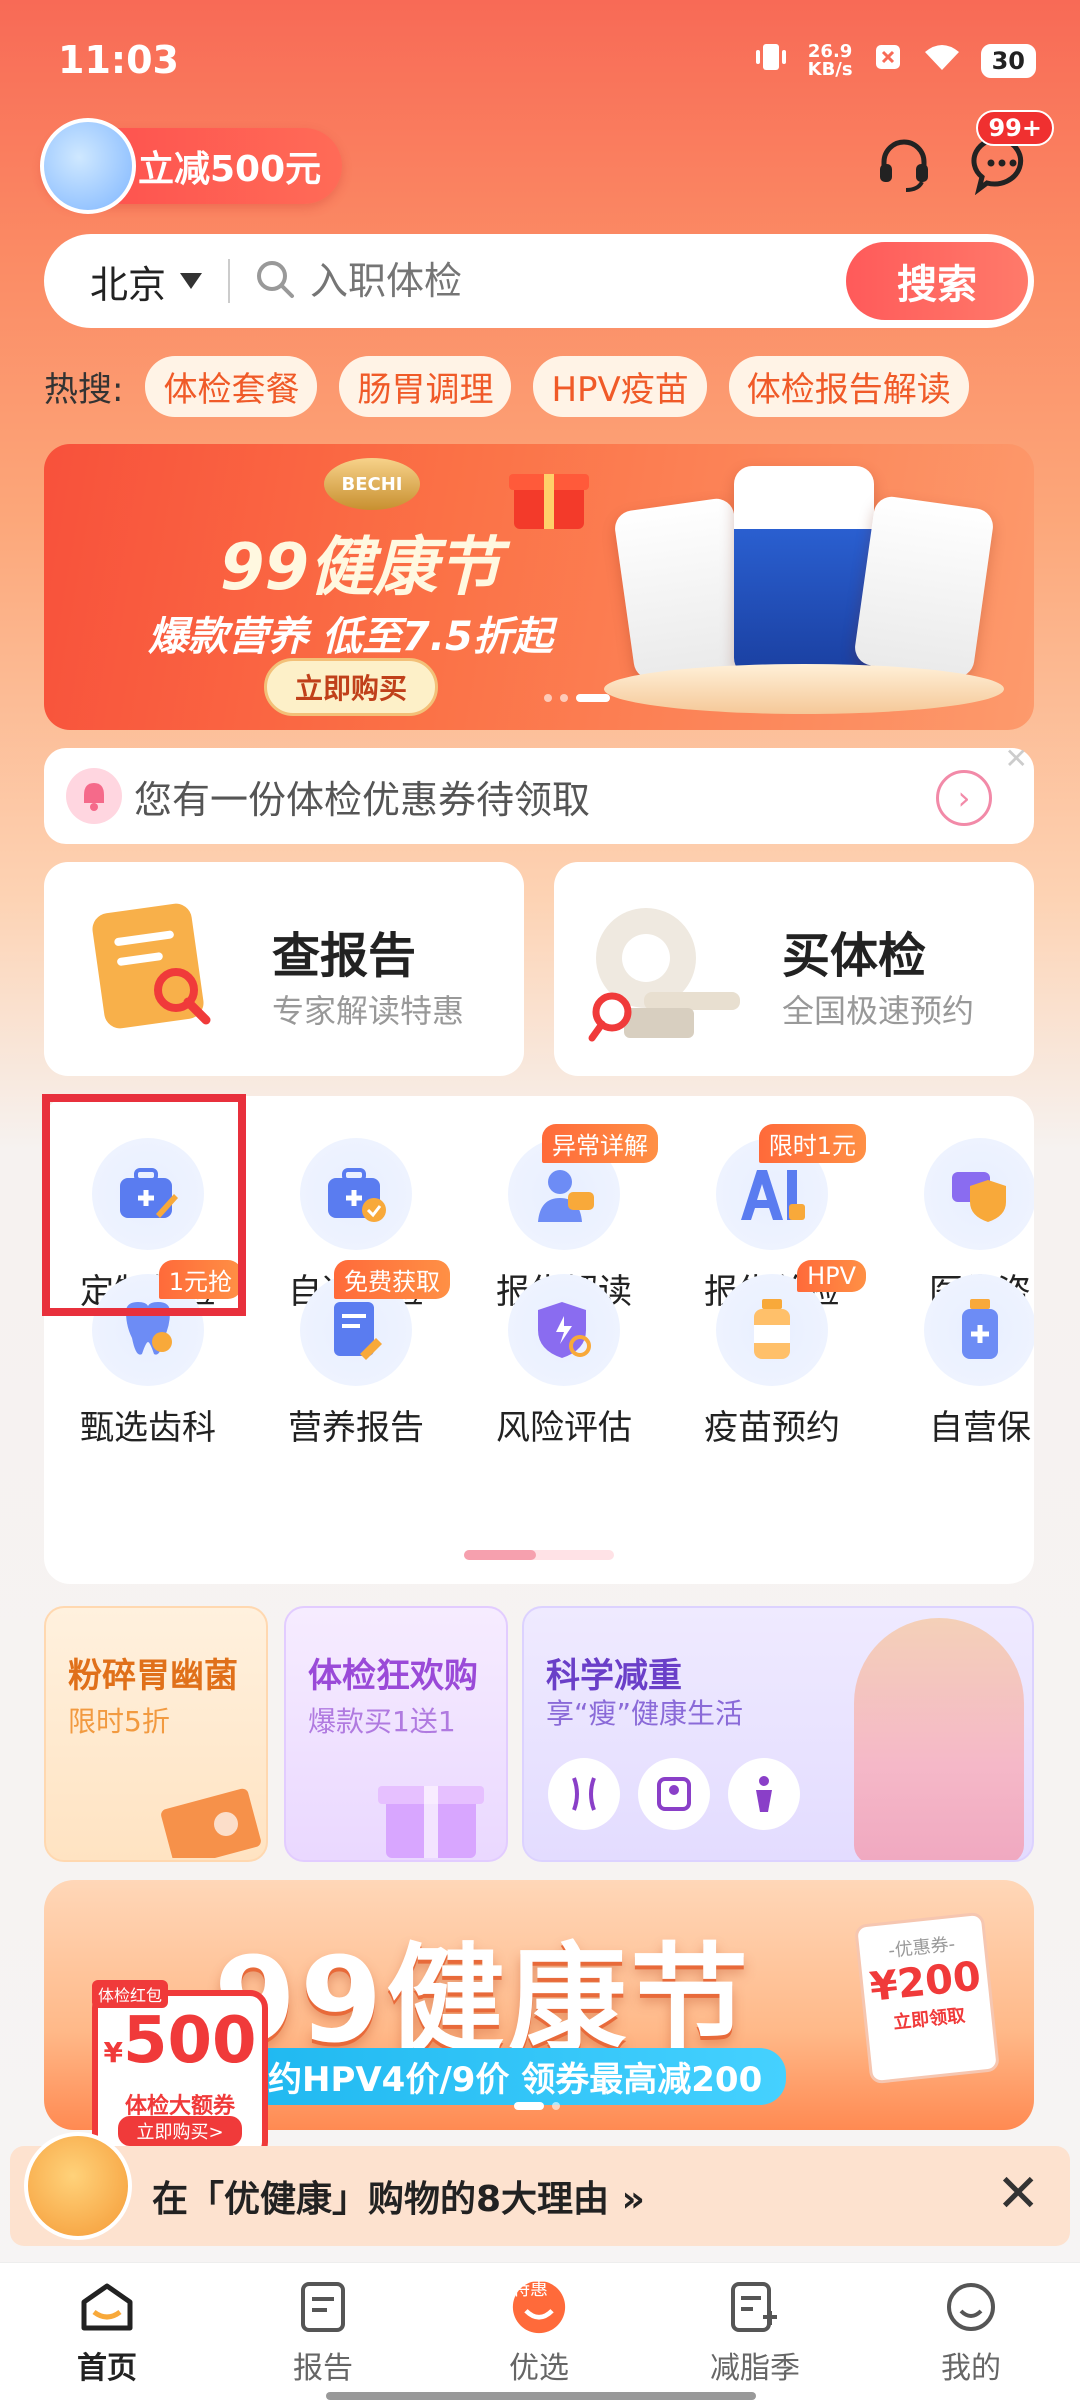 This screenshot has height=2408, width=1080. Describe the element at coordinates (964, 798) in the screenshot. I see `chevron-right-icon: ›` at that location.